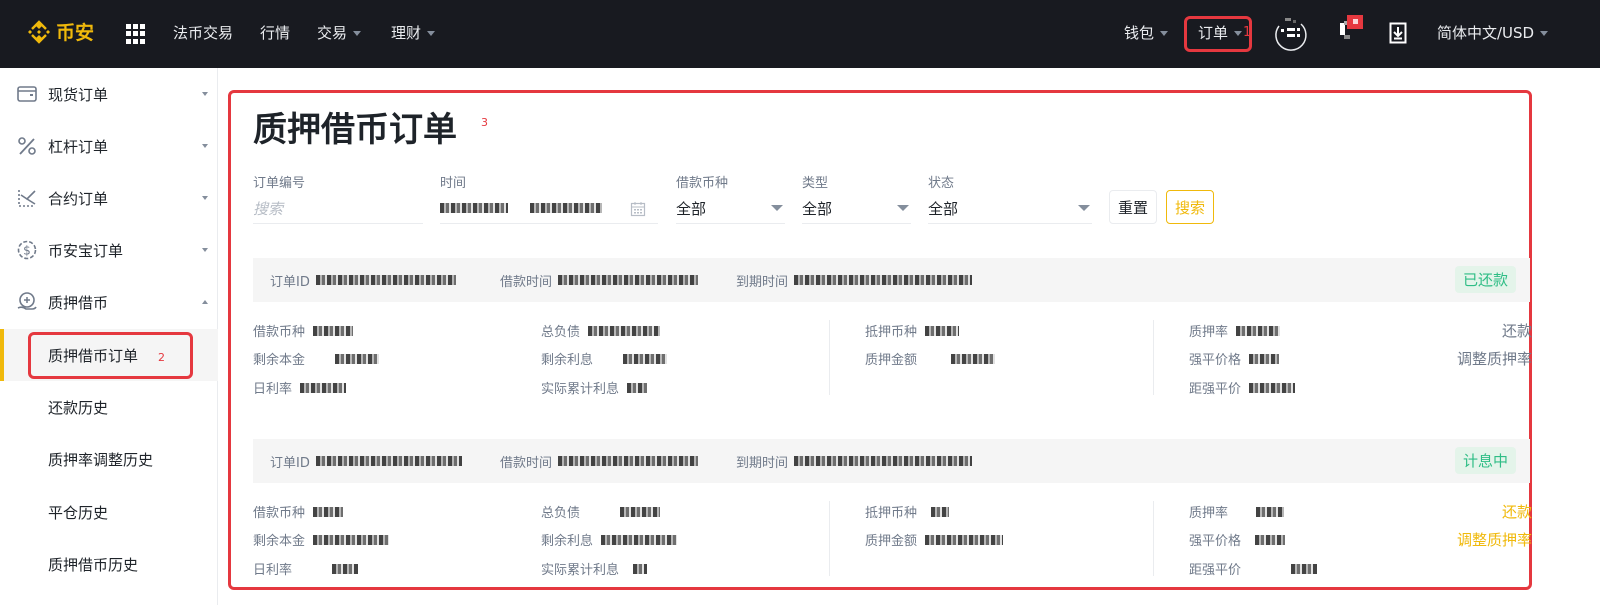  I want to click on sidebar-item-savings-orders: $ 币安宝订单, so click(109, 250).